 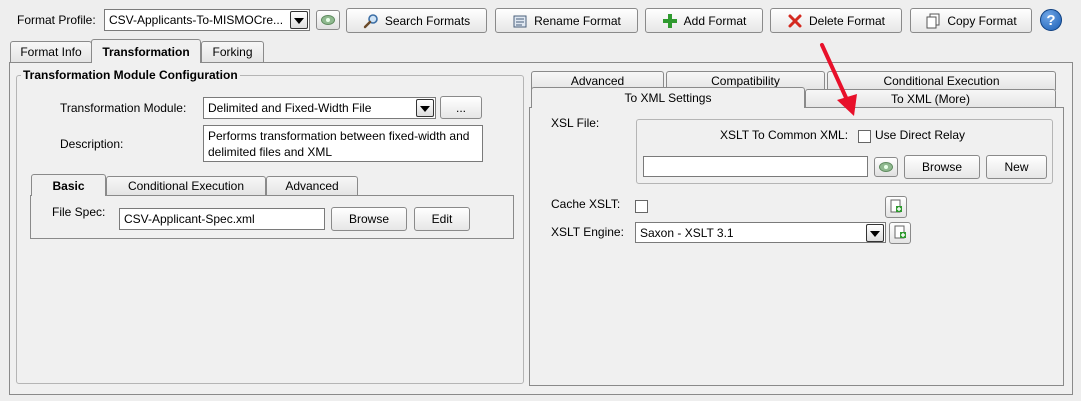 I want to click on search-formats-button: Search Formats, so click(x=416, y=20).